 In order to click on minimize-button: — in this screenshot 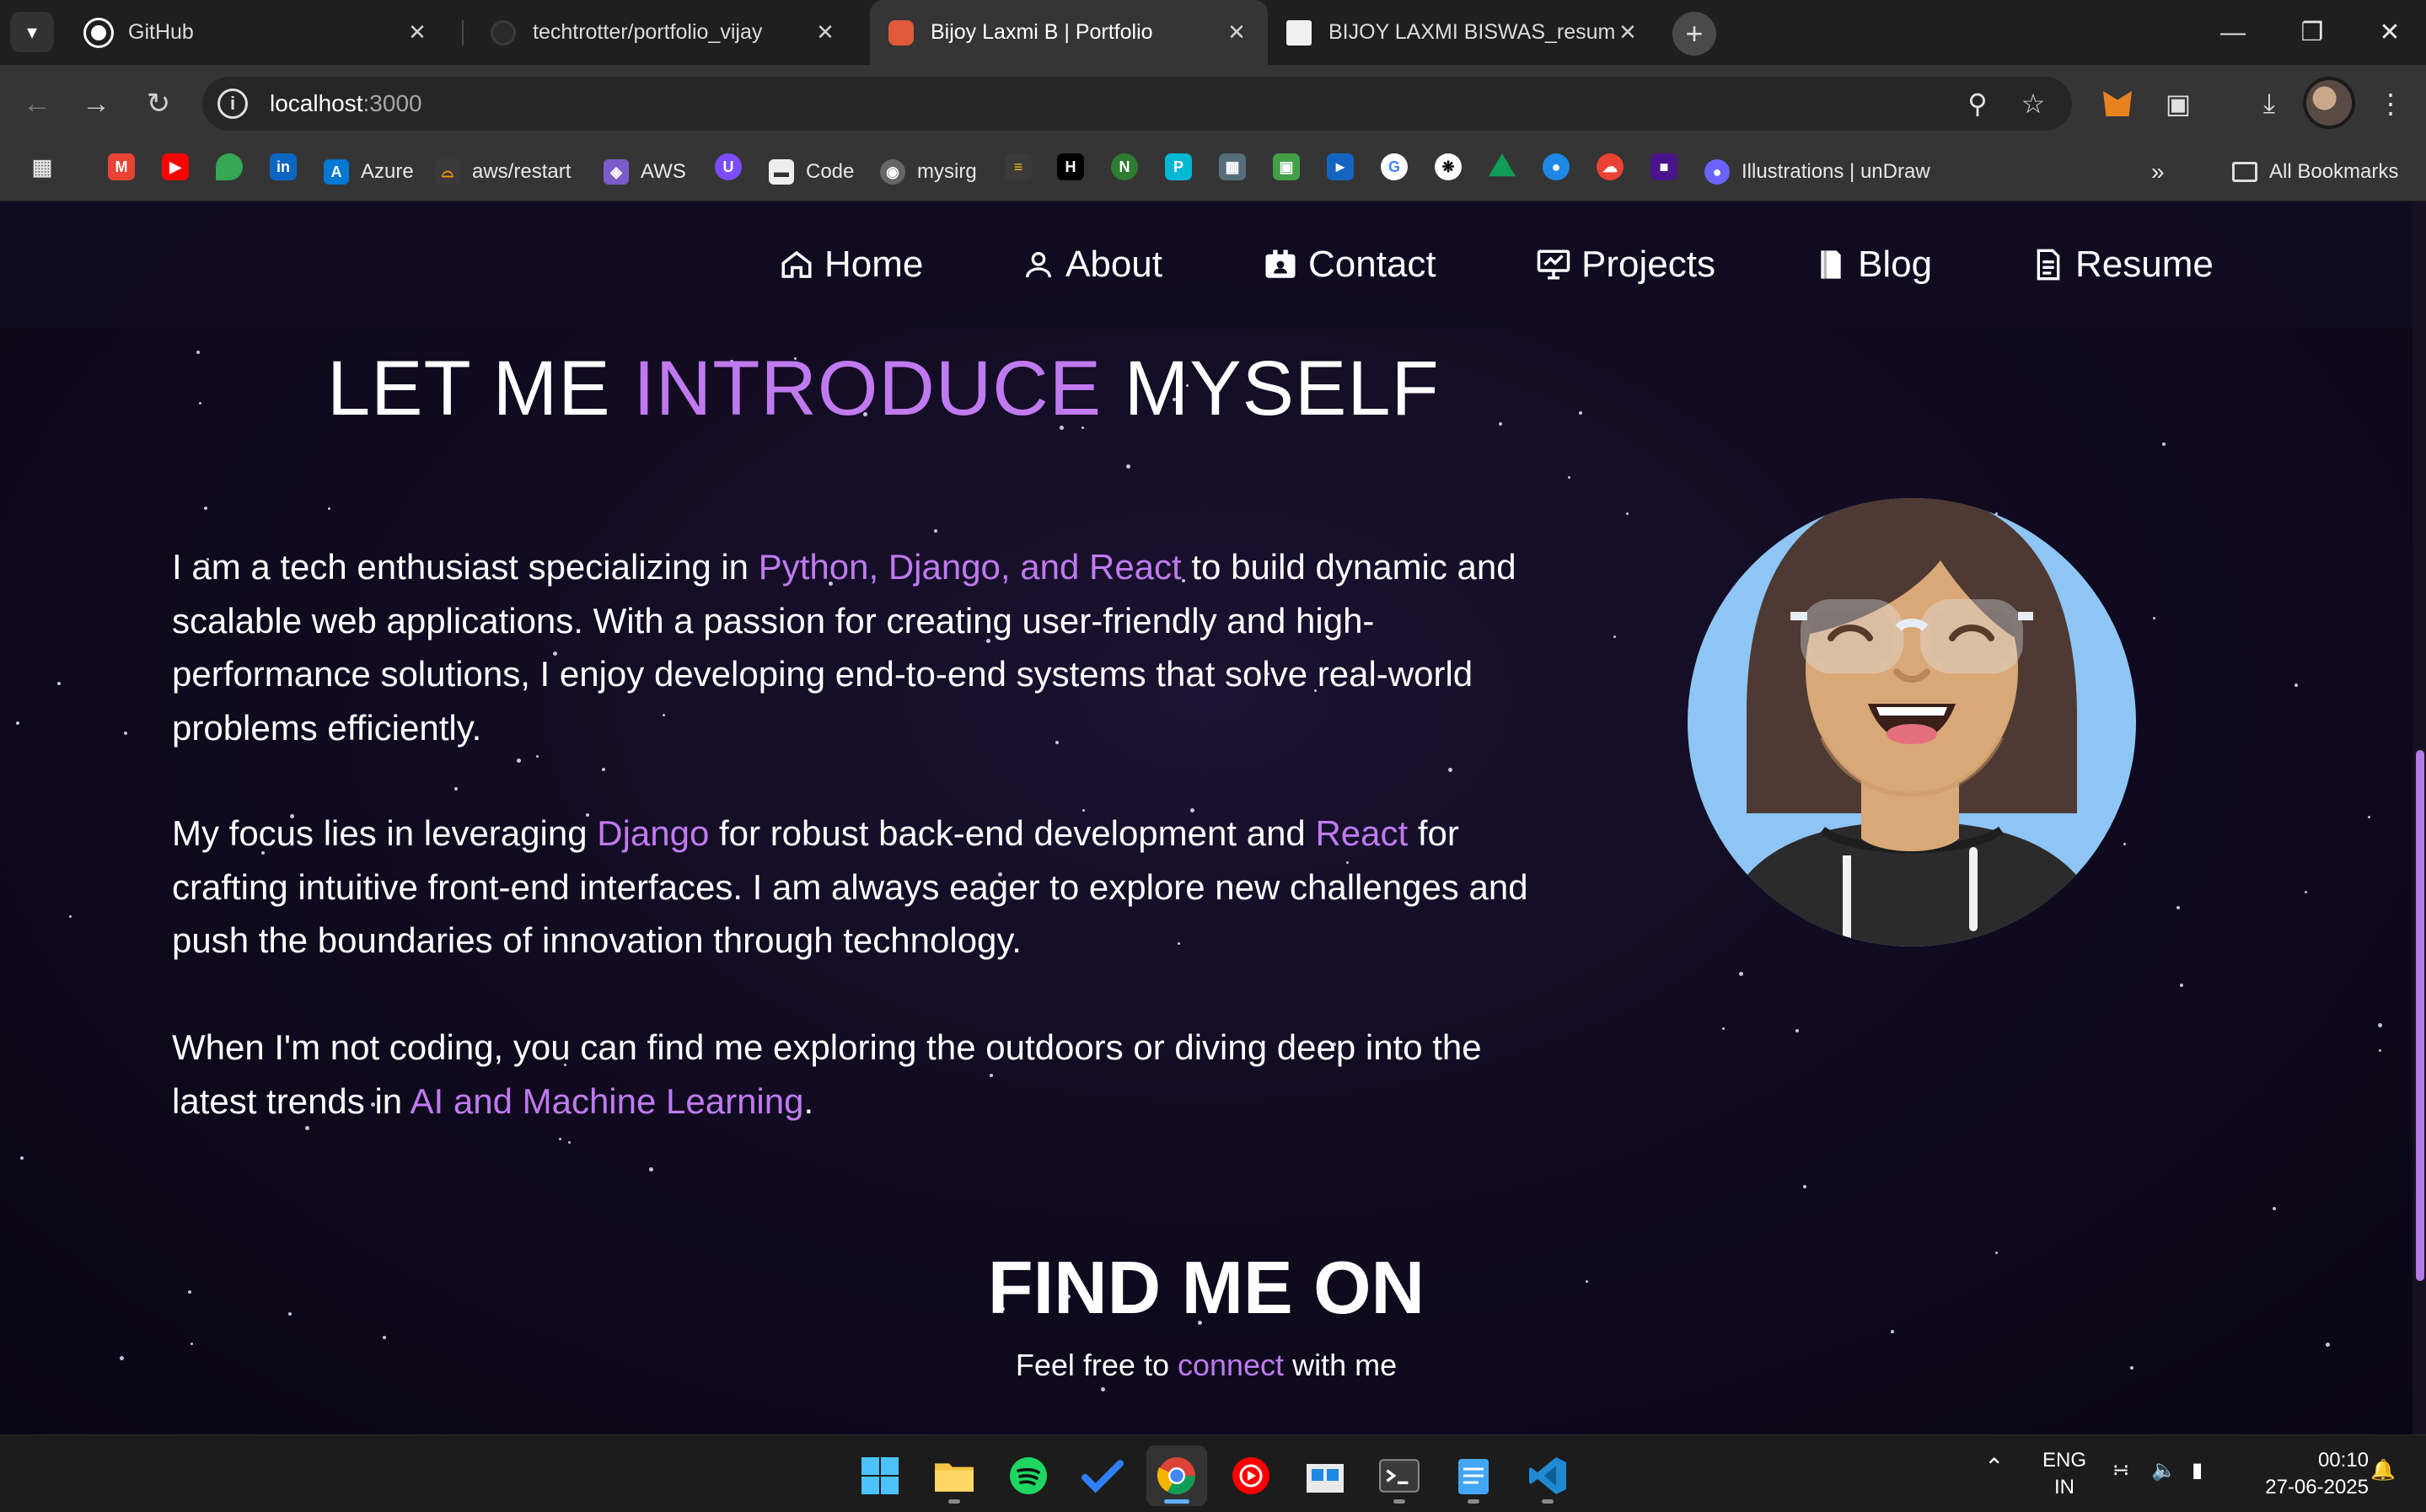, I will do `click(2233, 32)`.